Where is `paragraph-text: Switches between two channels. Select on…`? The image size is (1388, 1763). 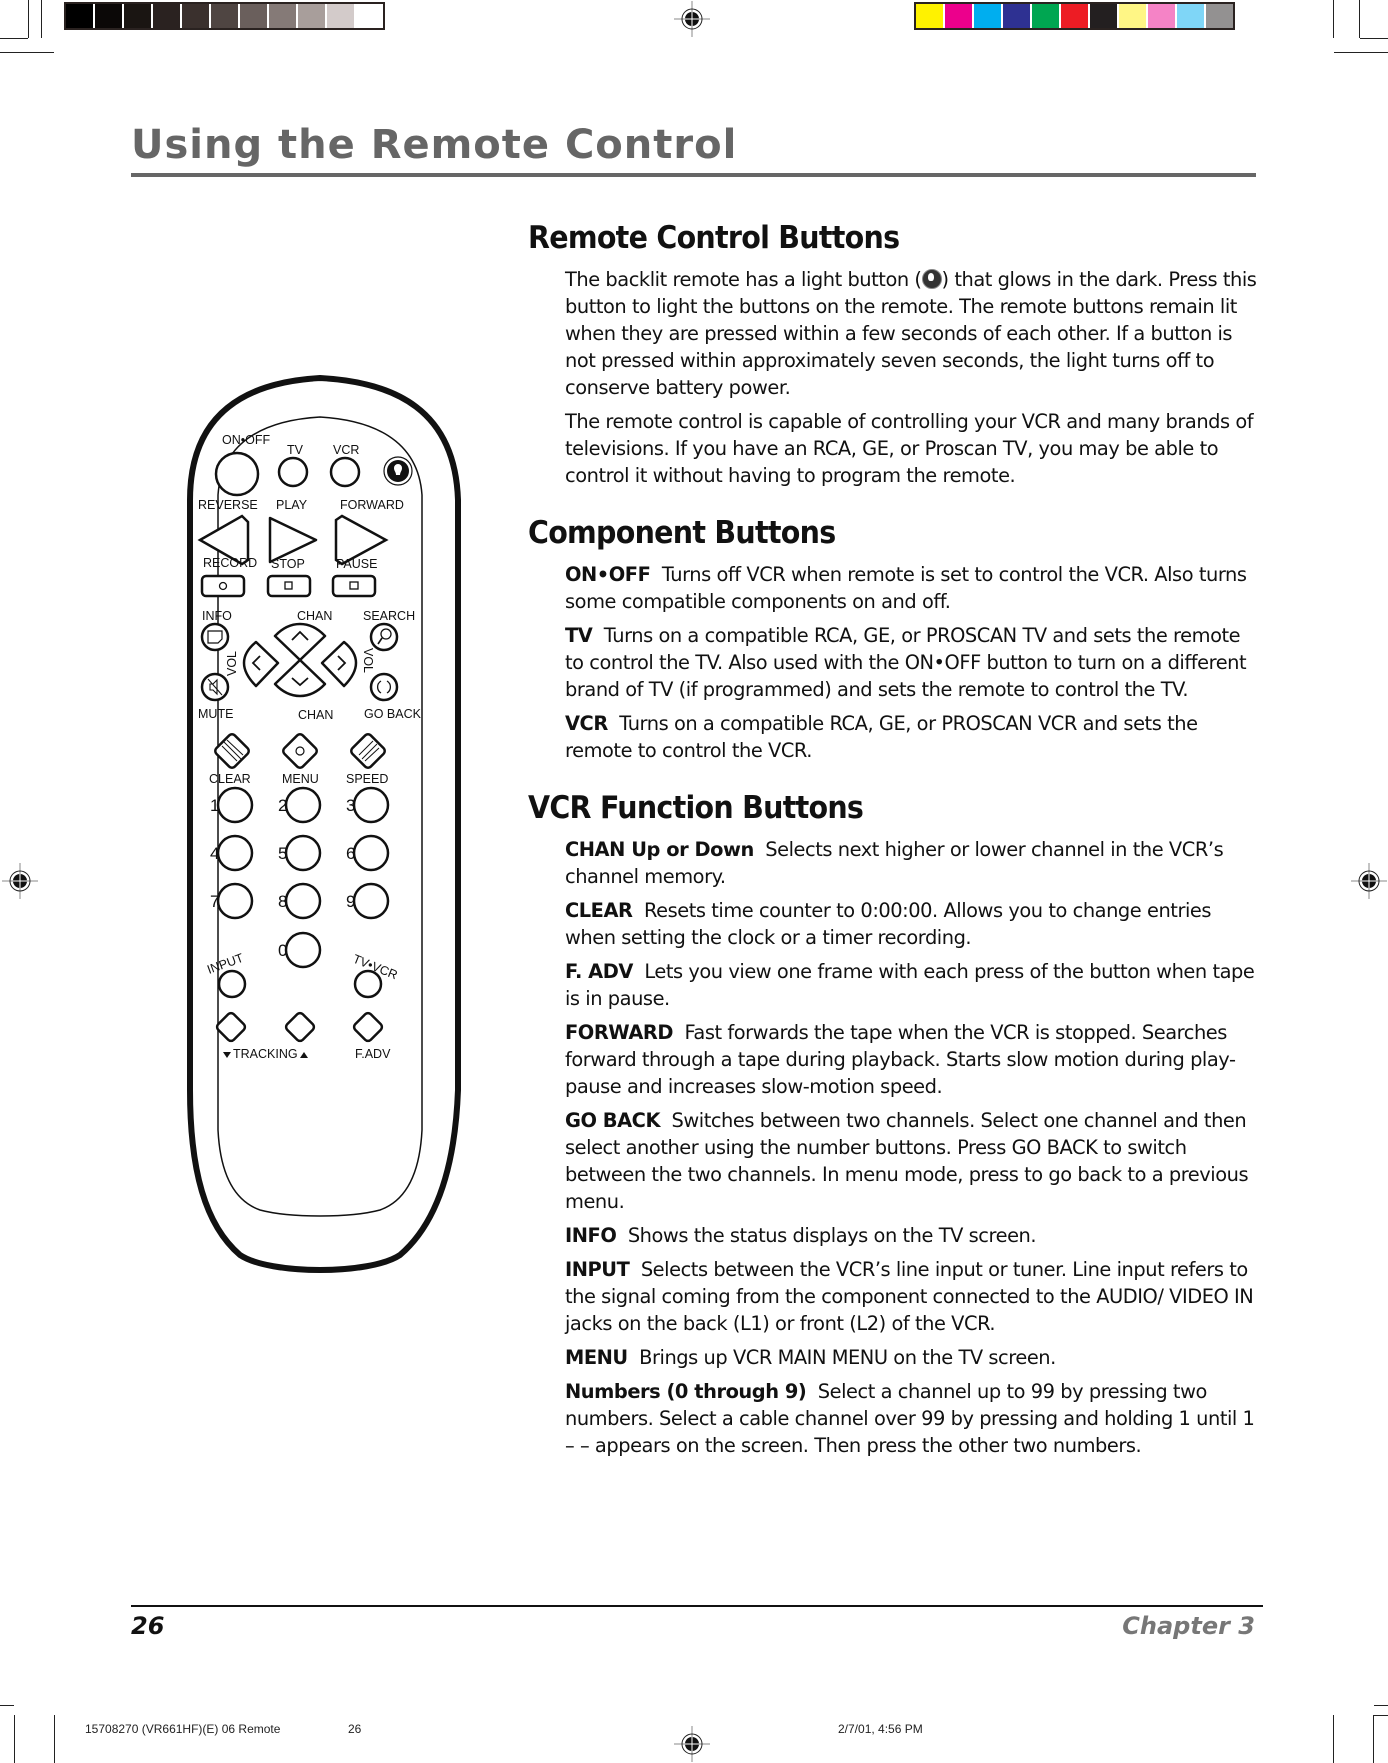 paragraph-text: Switches between two channels. Select on… is located at coordinates (907, 1161).